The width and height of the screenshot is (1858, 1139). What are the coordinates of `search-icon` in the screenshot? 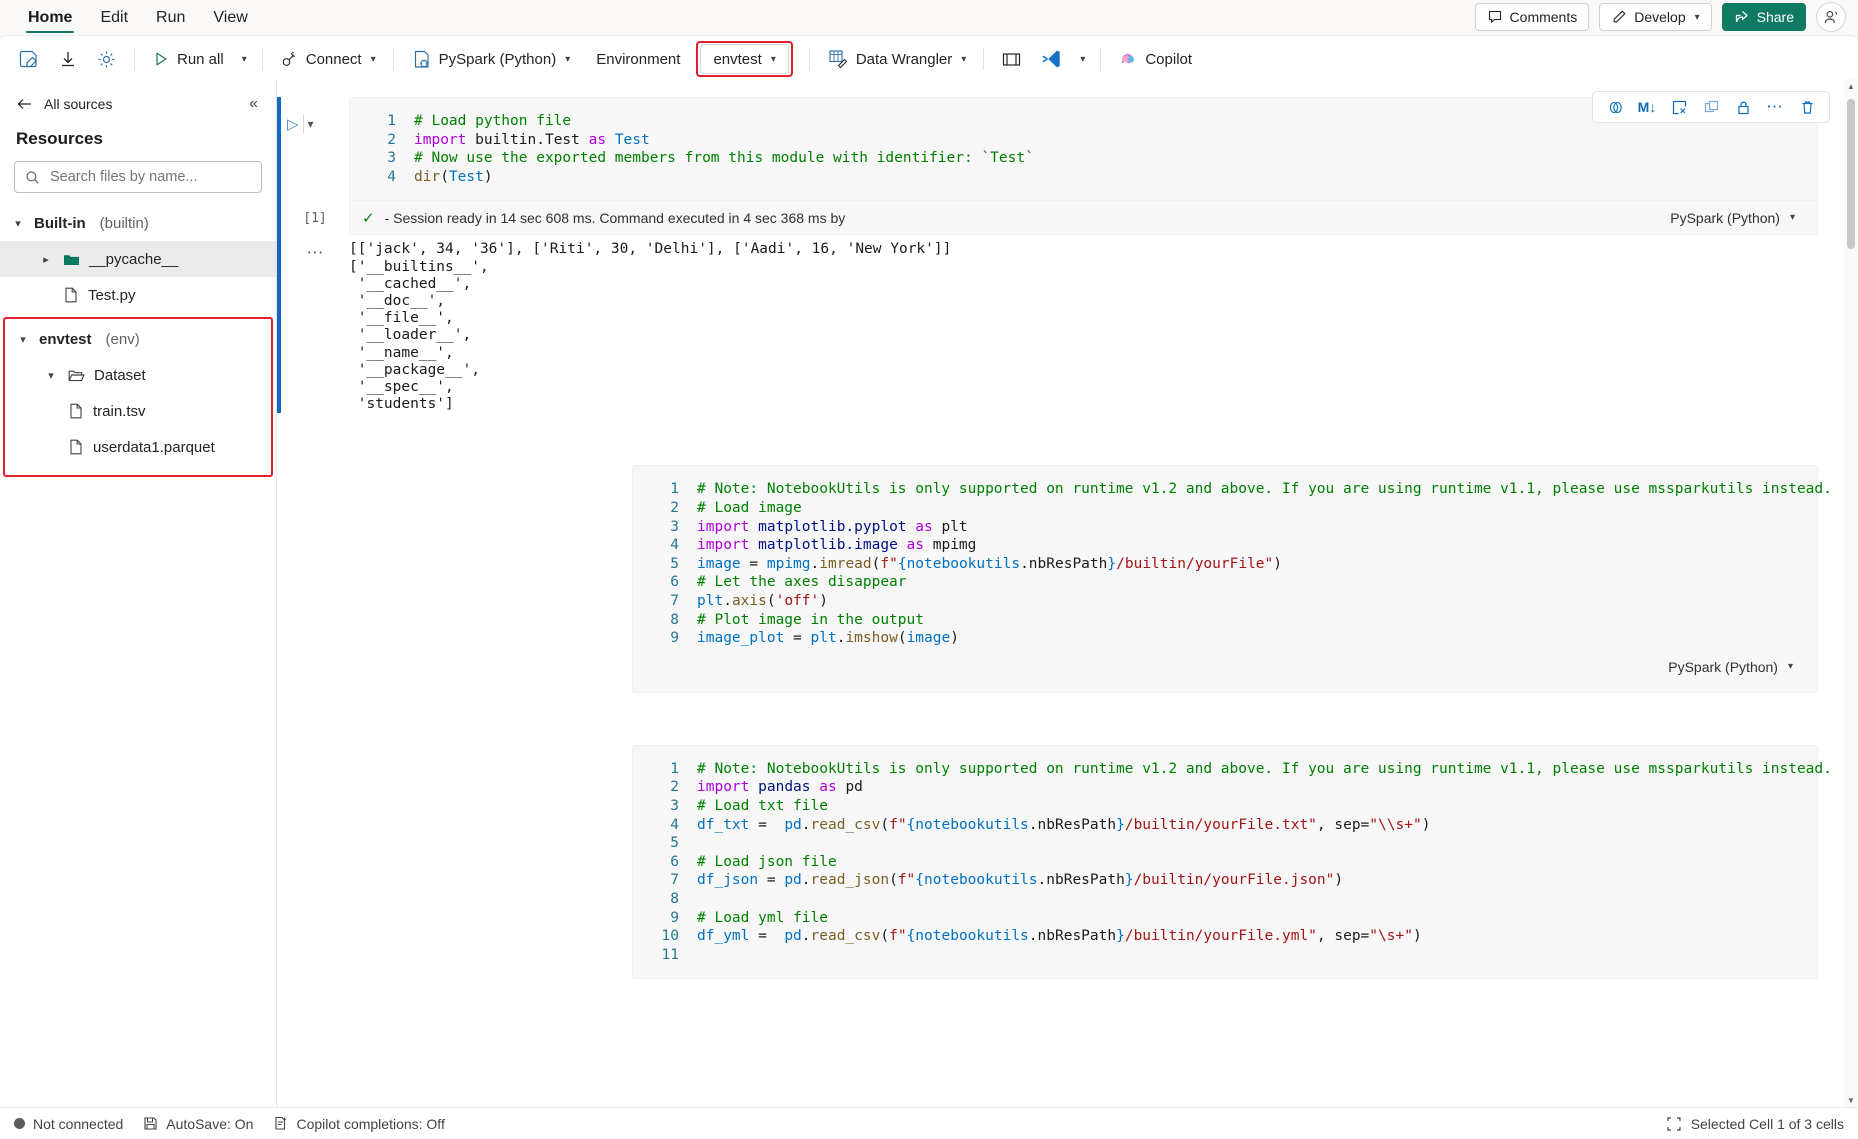 It's located at (32, 177).